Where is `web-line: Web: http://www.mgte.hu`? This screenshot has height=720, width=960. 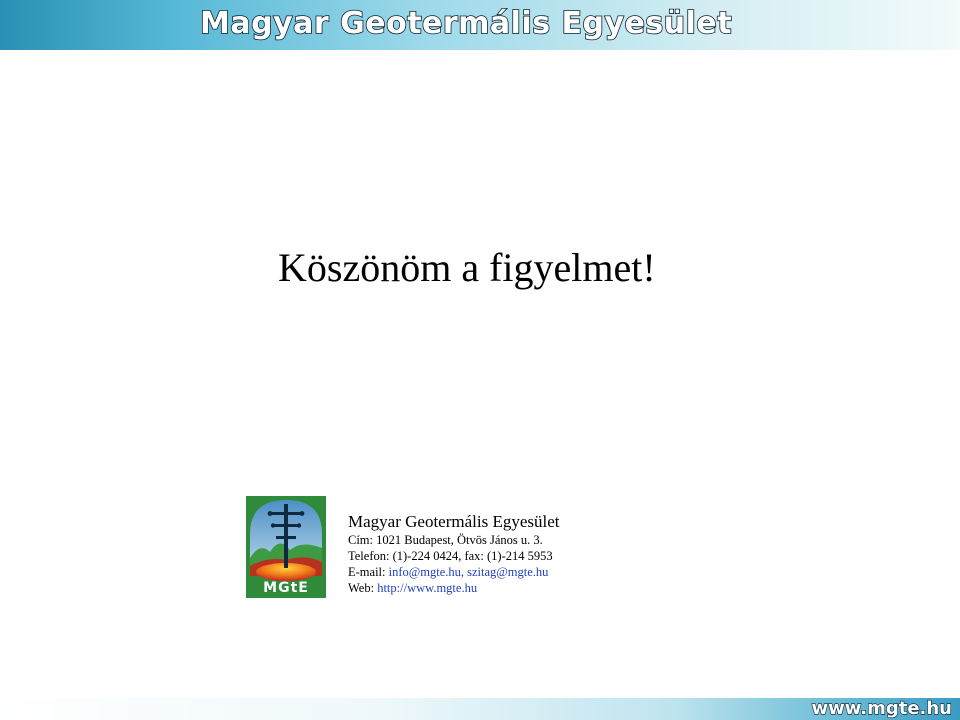
web-line: Web: http://www.mgte.hu is located at coordinates (454, 588).